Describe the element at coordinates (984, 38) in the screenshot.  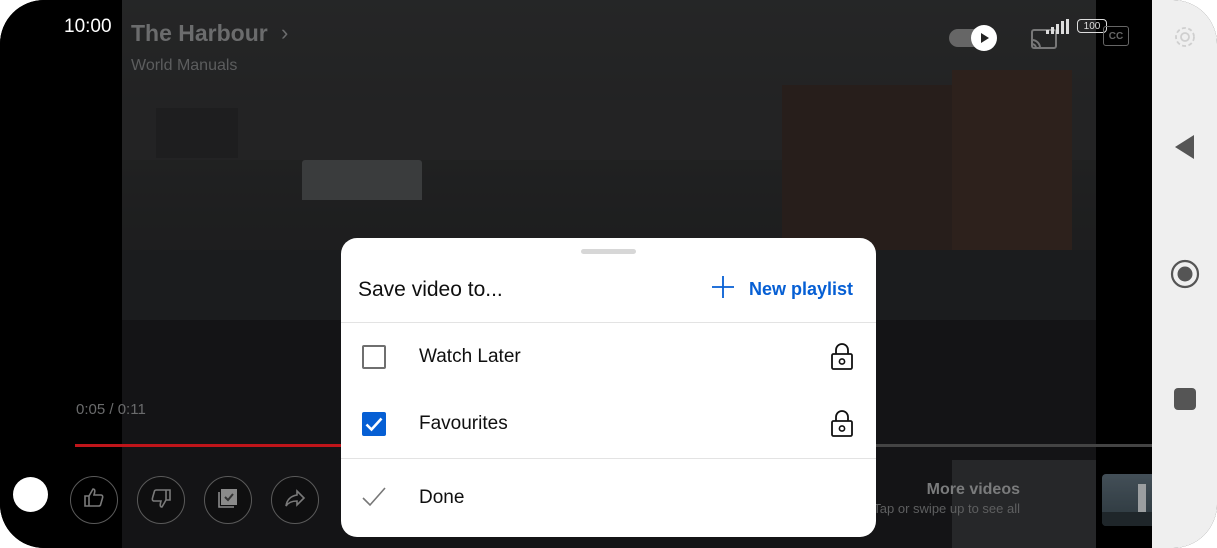
I see `play-icon` at that location.